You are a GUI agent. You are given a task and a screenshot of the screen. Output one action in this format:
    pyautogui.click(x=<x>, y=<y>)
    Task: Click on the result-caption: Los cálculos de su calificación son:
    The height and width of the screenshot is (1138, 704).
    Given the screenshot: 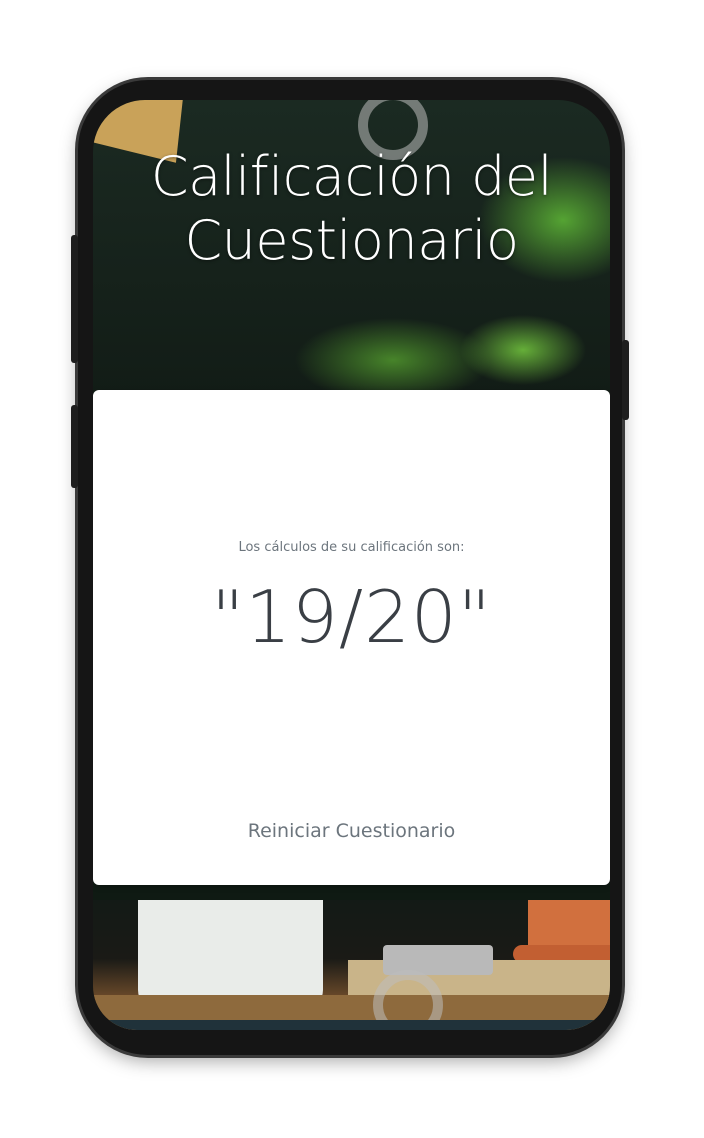 What is the action you would take?
    pyautogui.click(x=351, y=547)
    